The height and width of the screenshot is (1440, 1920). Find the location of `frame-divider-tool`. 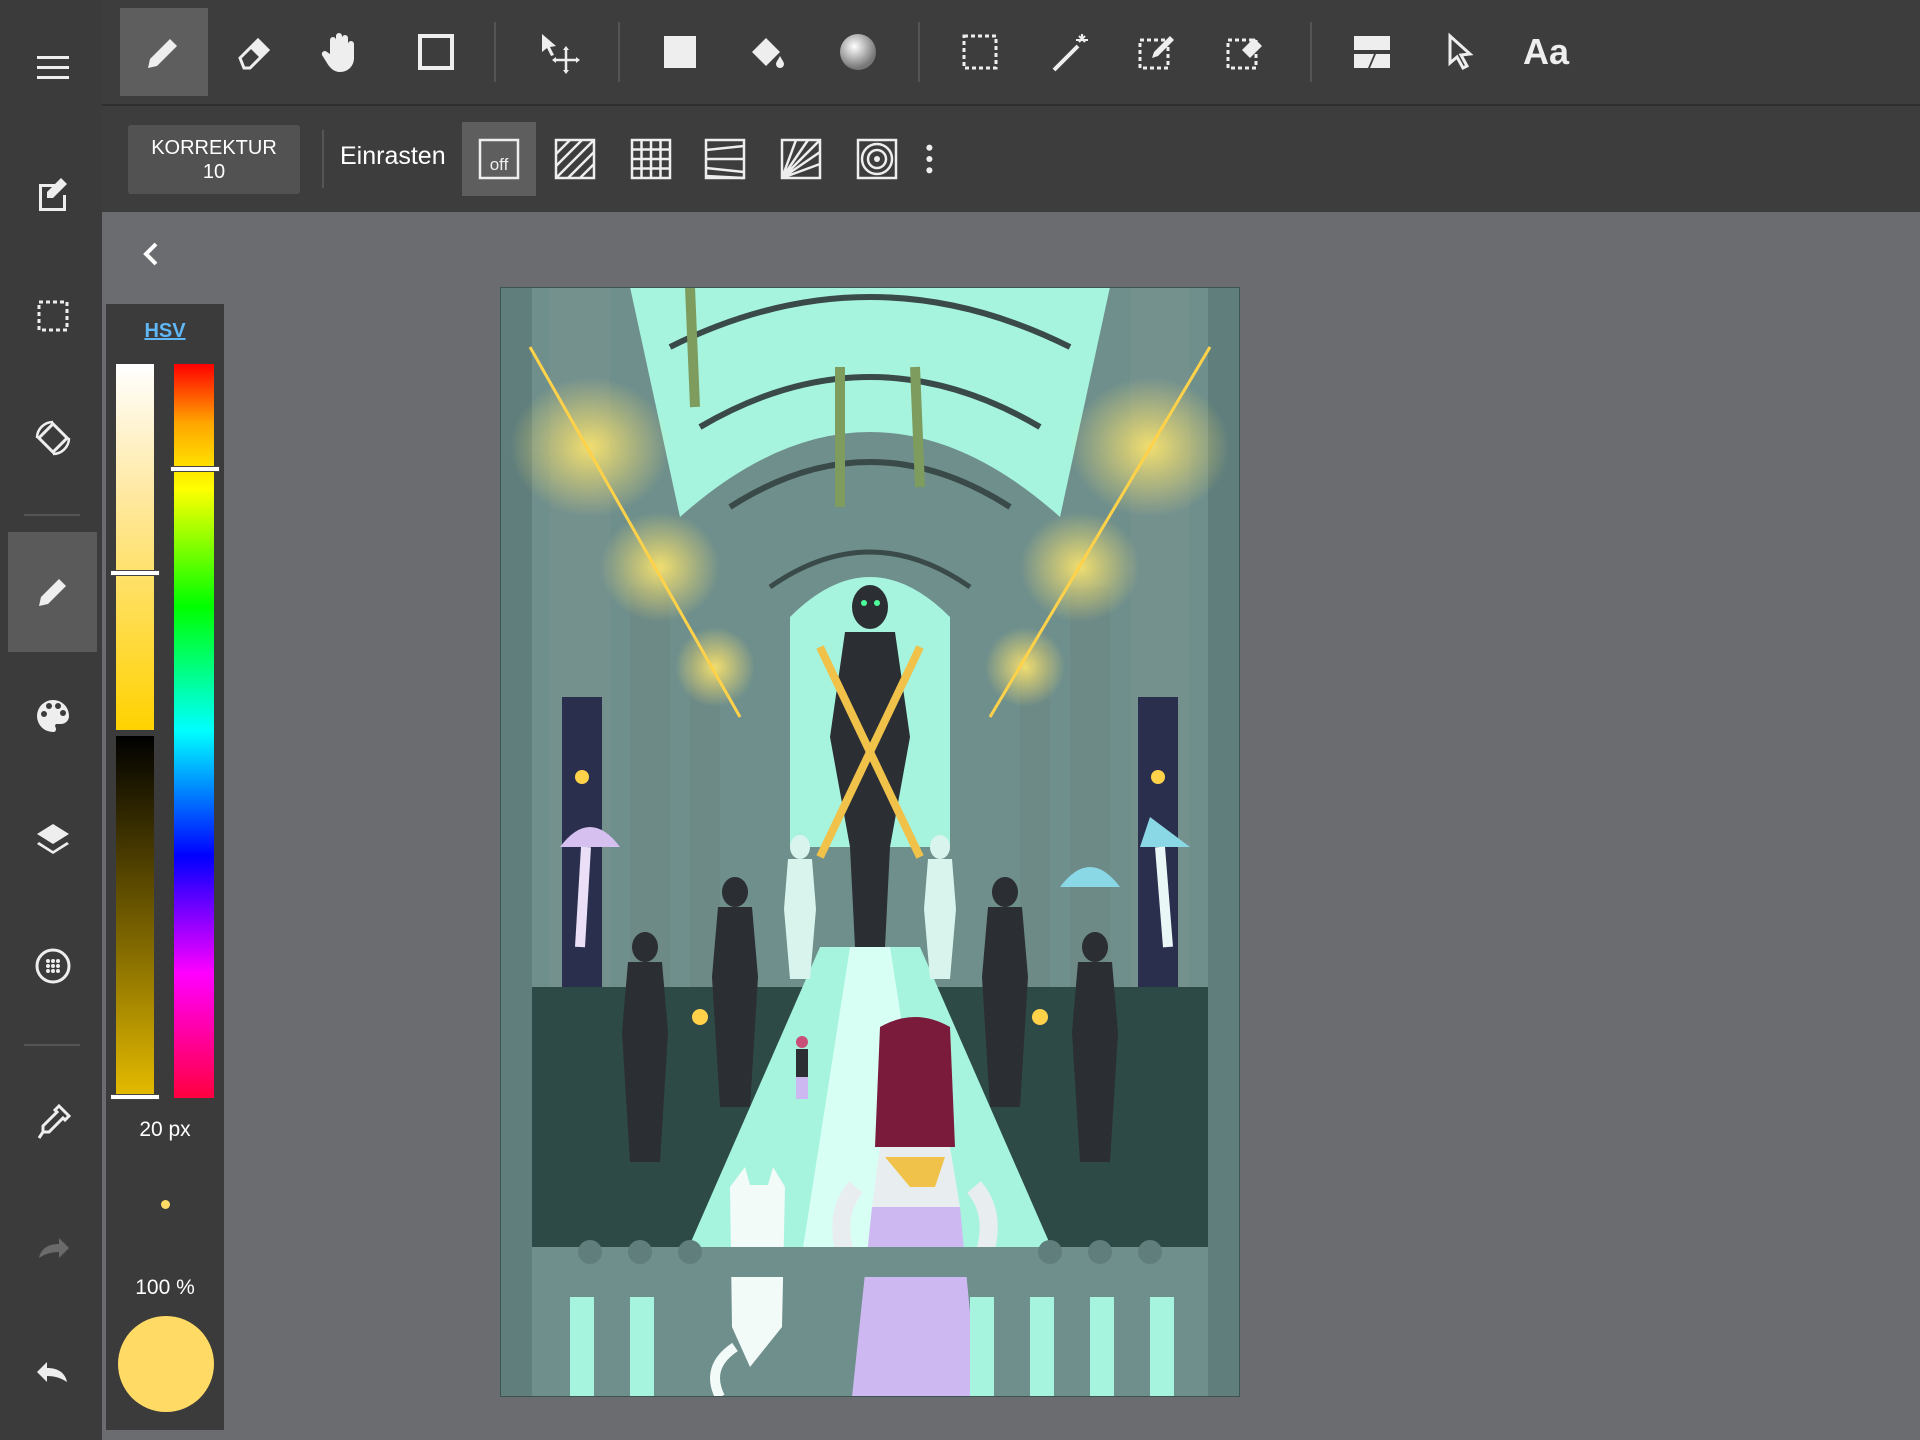

frame-divider-tool is located at coordinates (1372, 52).